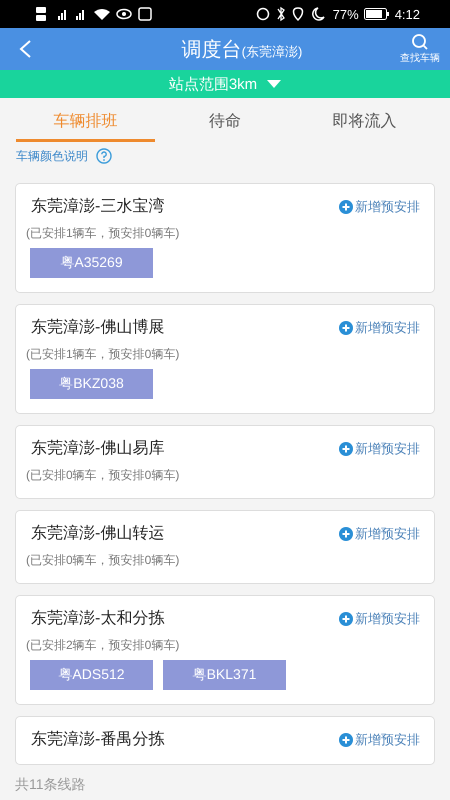 The image size is (450, 800). What do you see at coordinates (272, 51) in the screenshot?
I see `page-subtitle: (东莞漳澎)` at bounding box center [272, 51].